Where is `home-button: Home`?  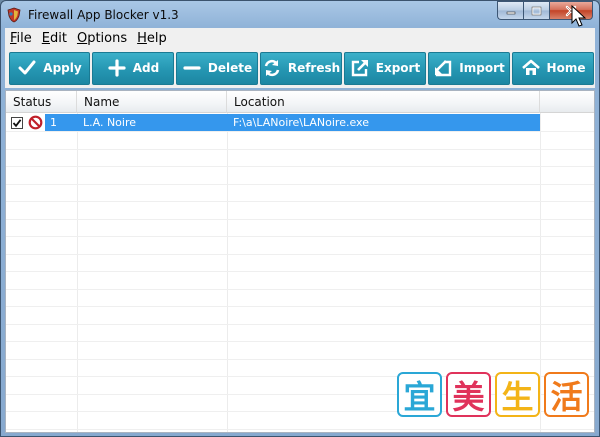
home-button: Home is located at coordinates (553, 68).